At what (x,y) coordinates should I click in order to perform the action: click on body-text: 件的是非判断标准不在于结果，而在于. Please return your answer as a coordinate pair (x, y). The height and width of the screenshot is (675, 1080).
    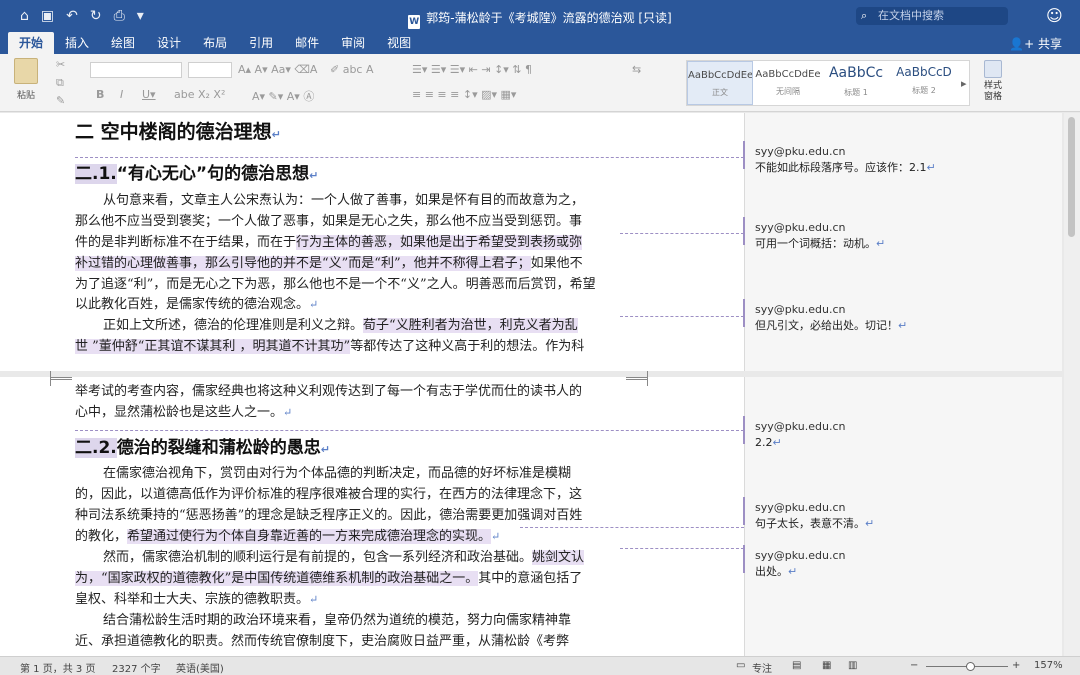
    Looking at the image, I should click on (186, 242).